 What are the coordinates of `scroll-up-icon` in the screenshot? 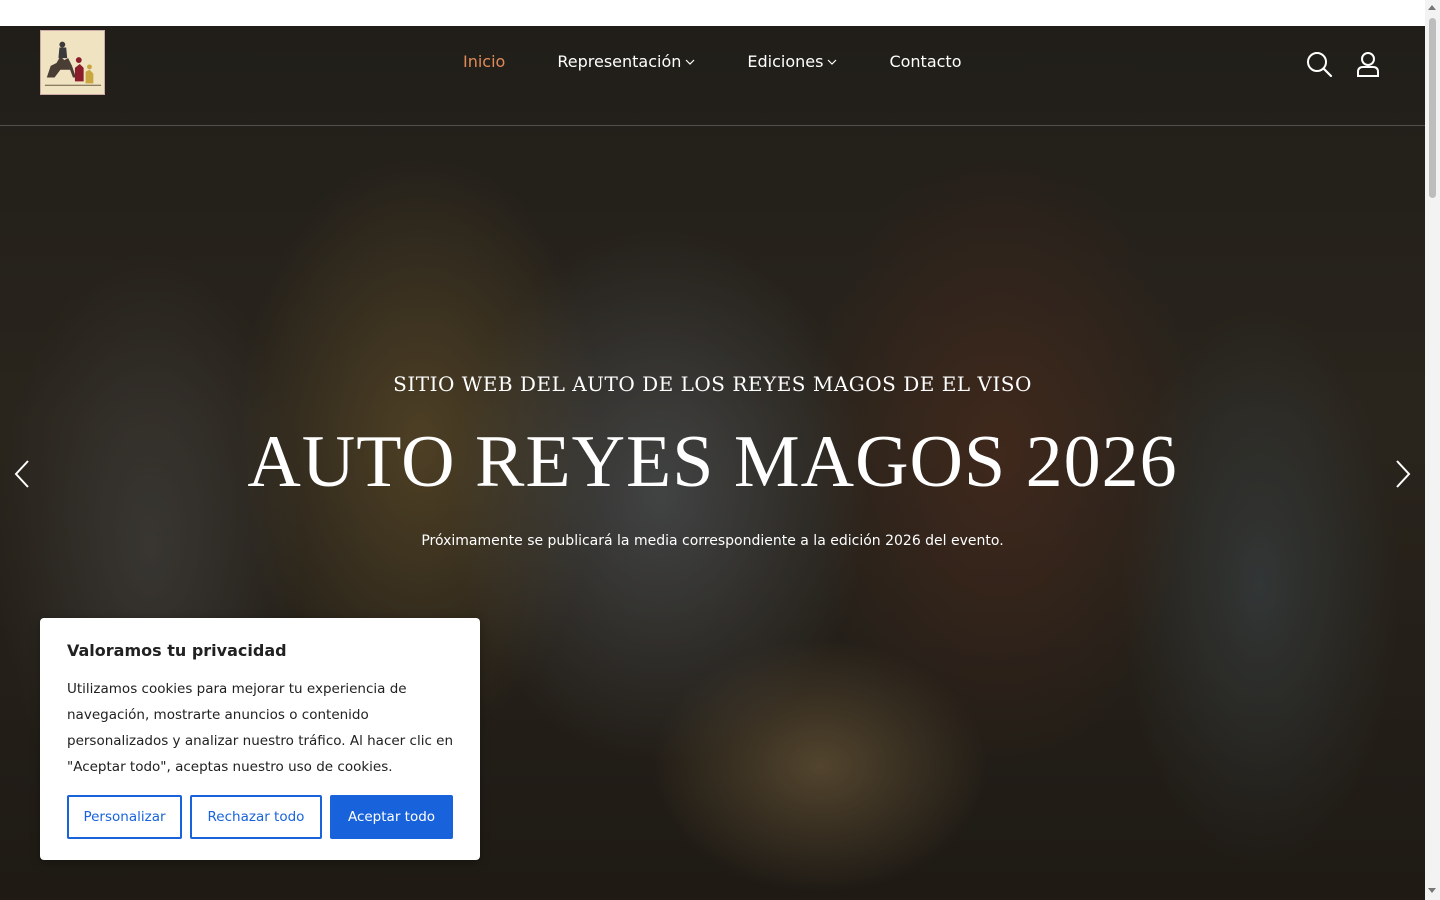 It's located at (1432, 7).